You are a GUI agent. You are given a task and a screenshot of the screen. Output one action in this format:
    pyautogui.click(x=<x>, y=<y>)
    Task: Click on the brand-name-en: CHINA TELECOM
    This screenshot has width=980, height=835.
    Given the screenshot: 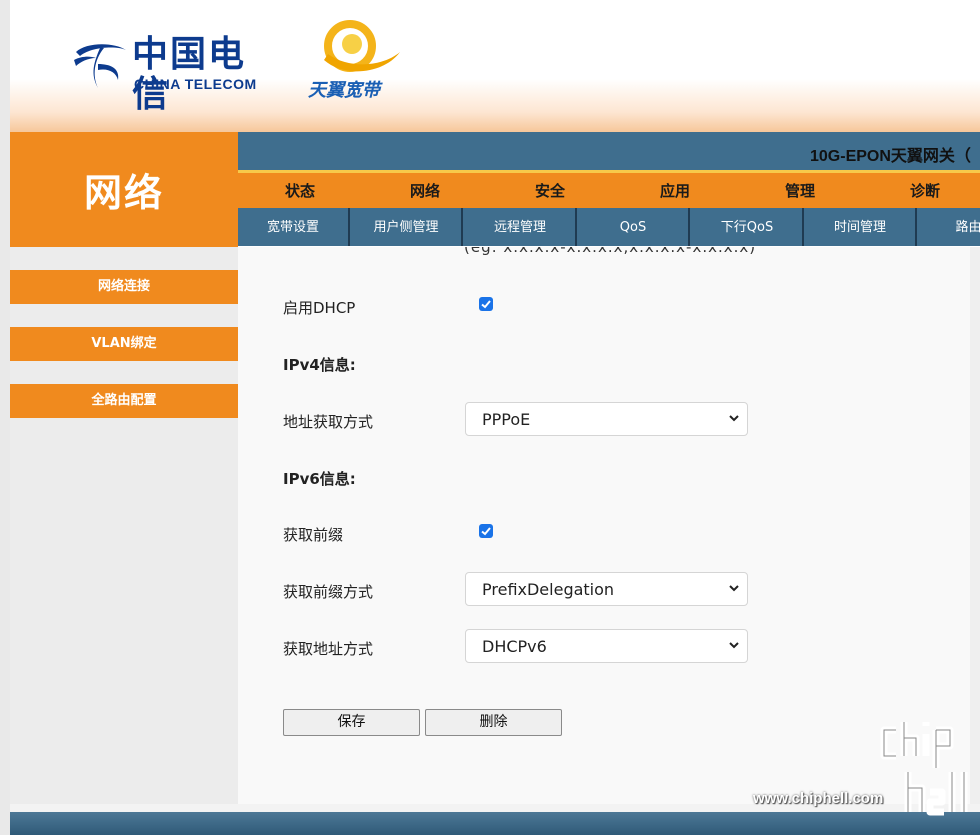 What is the action you would take?
    pyautogui.click(x=195, y=84)
    